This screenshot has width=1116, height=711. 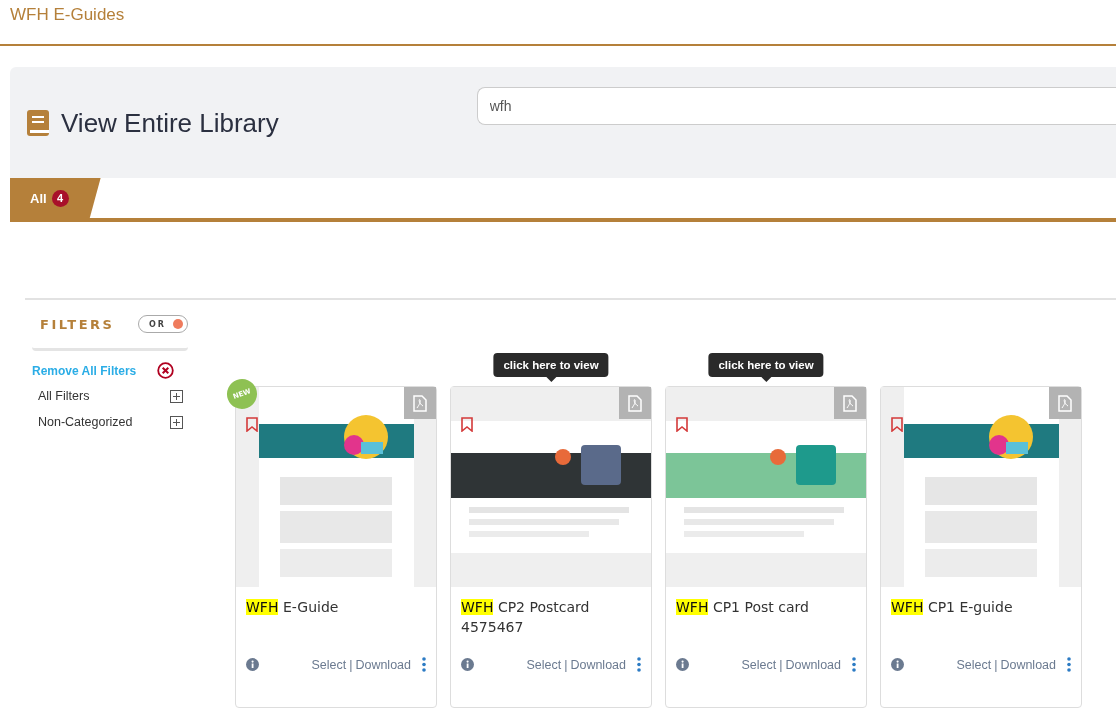 What do you see at coordinates (981, 622) in the screenshot?
I see `card-title: WFH CP1 E-guide` at bounding box center [981, 622].